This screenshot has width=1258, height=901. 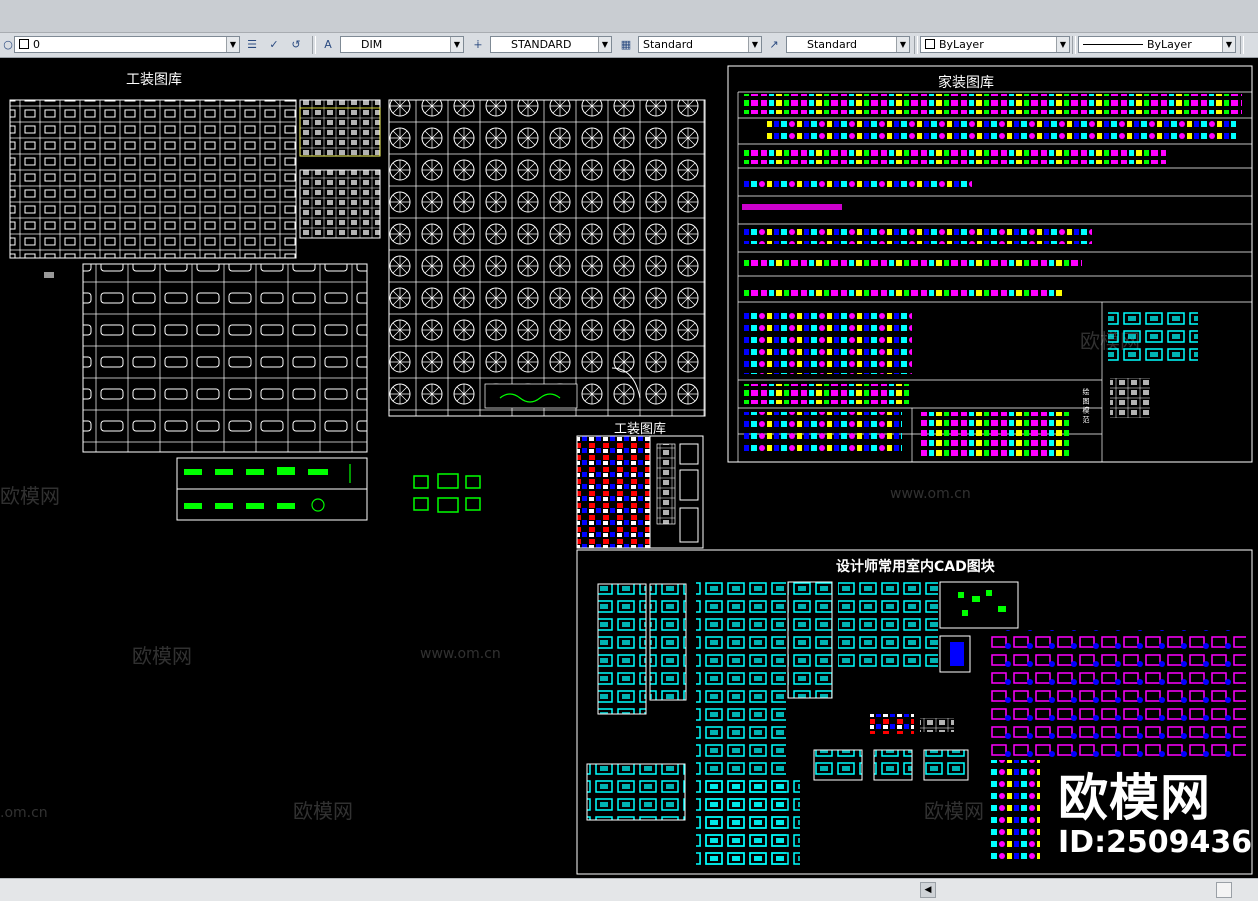 I want to click on horizontal-scrollbar: ◀, so click(x=629, y=889).